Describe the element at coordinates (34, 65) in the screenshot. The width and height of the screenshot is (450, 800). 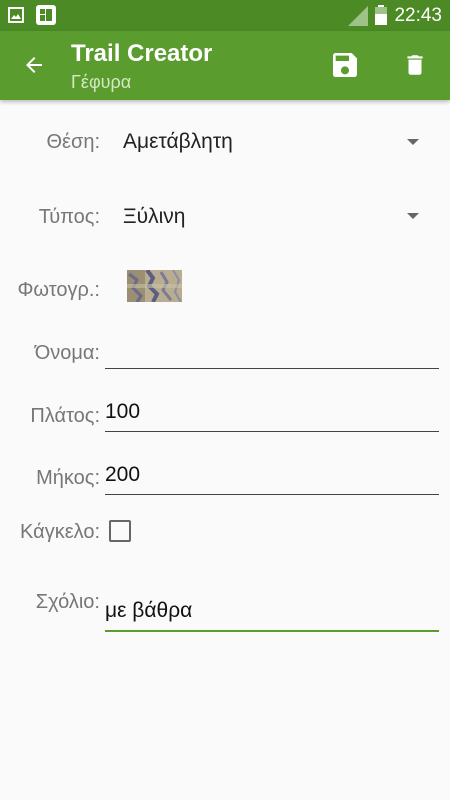
I see `arrow-left-icon` at that location.